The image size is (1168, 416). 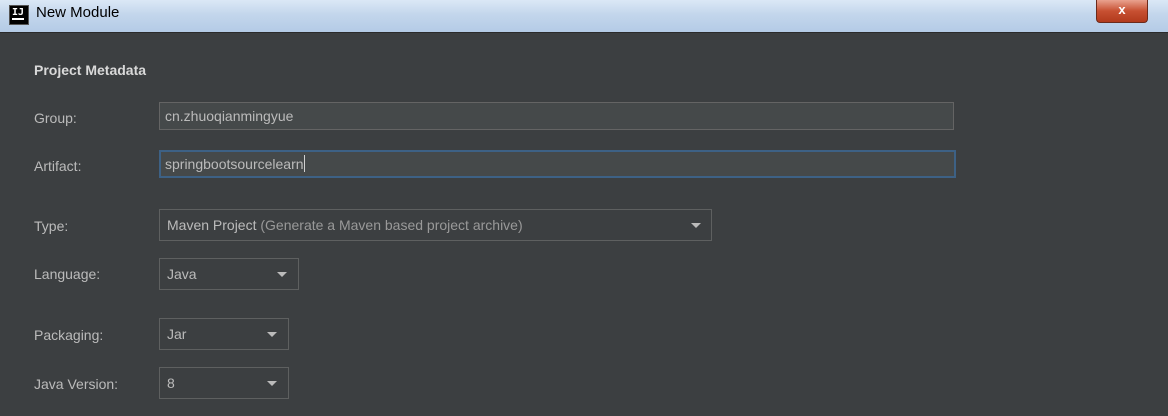 I want to click on language-select: Java, so click(x=229, y=274).